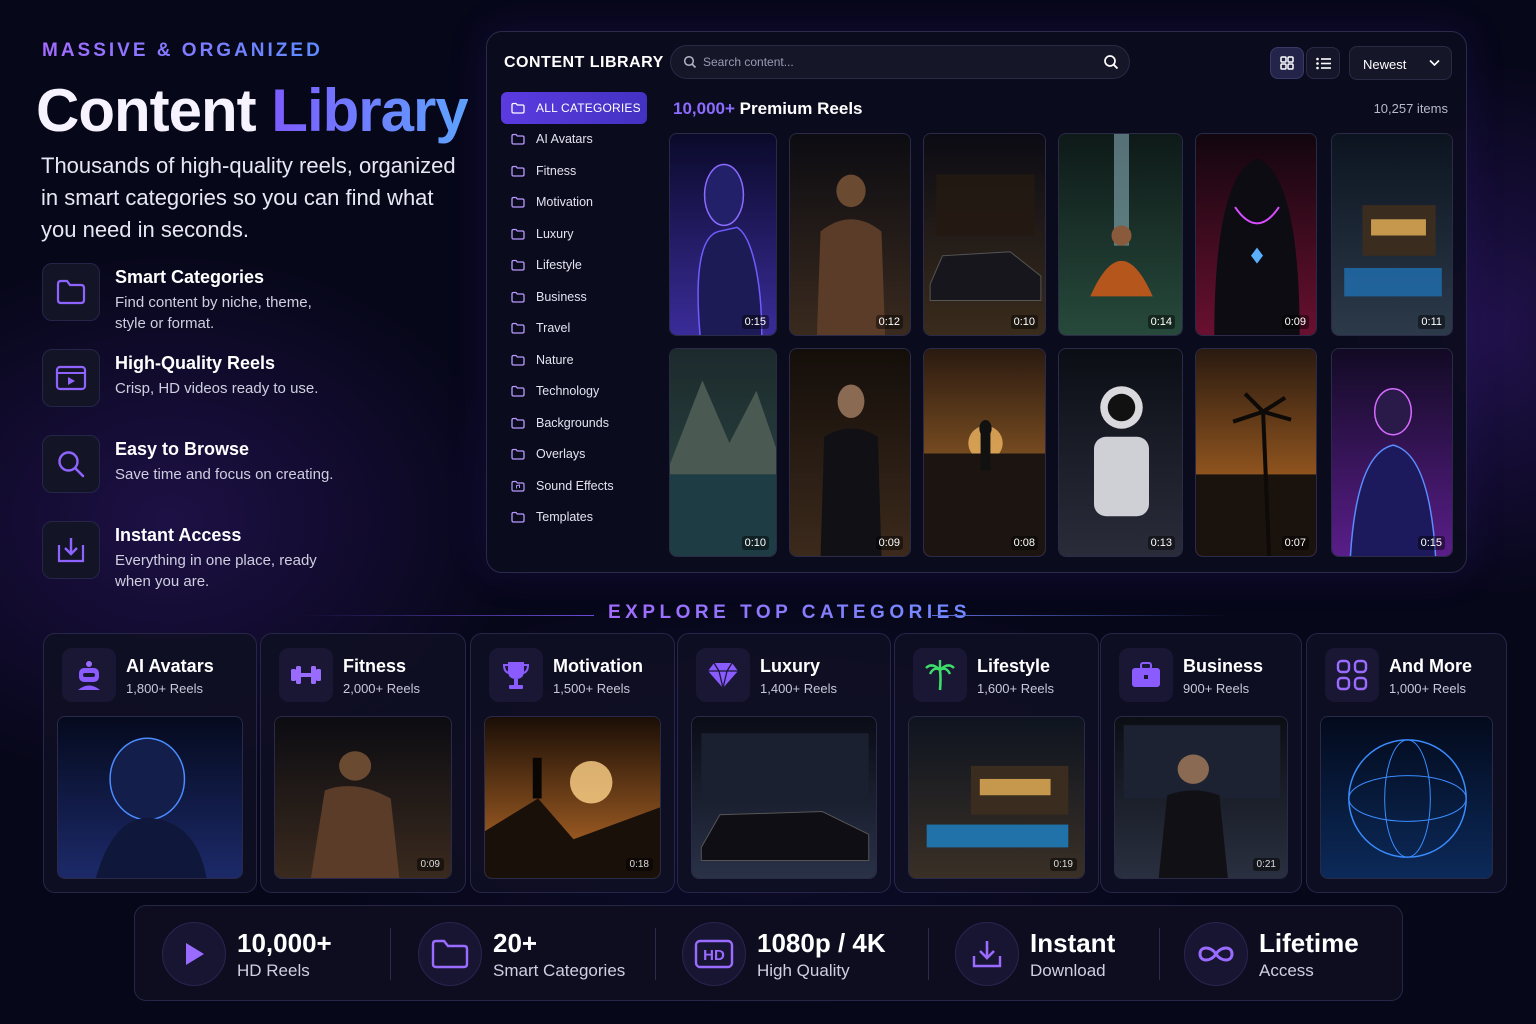  What do you see at coordinates (164, 688) in the screenshot?
I see `category-count: 1,800+ Reels` at bounding box center [164, 688].